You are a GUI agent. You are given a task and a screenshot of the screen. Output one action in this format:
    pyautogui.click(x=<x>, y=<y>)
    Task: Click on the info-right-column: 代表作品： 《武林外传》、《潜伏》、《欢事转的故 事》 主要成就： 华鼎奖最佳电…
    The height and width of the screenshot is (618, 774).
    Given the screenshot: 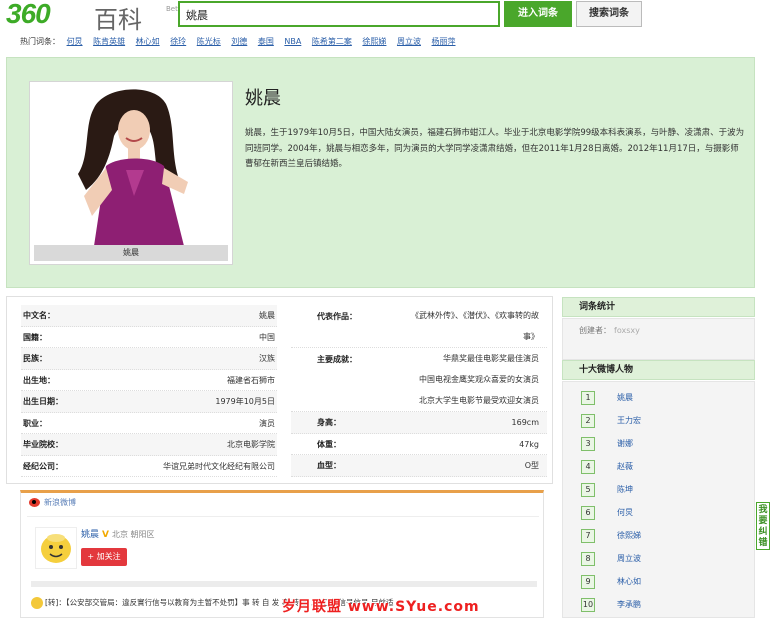 What is the action you would take?
    pyautogui.click(x=419, y=391)
    